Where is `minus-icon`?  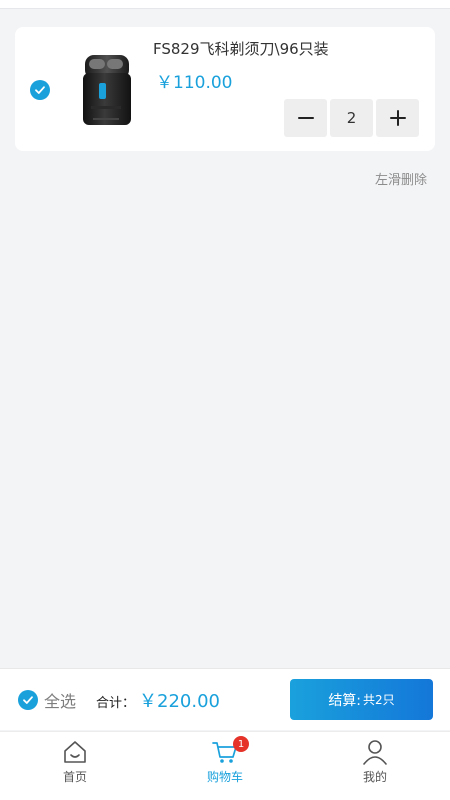 minus-icon is located at coordinates (305, 118).